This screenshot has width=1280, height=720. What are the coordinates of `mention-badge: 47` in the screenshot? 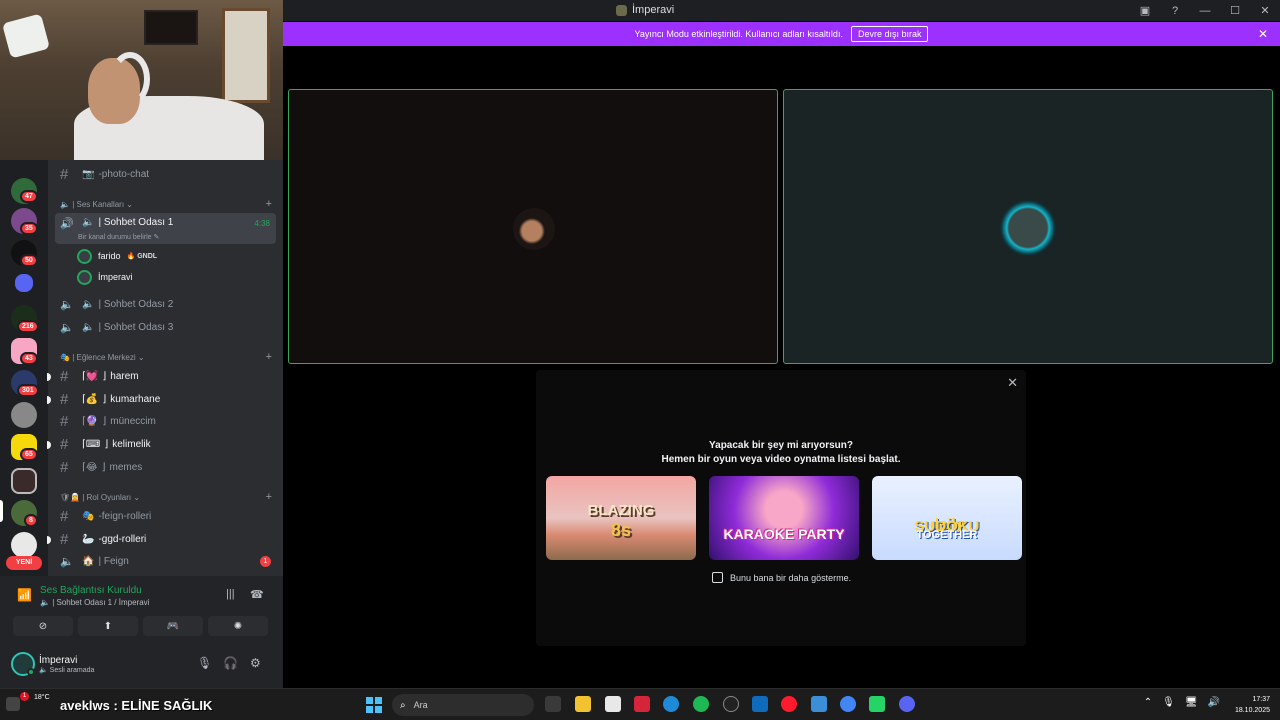 It's located at (29, 196).